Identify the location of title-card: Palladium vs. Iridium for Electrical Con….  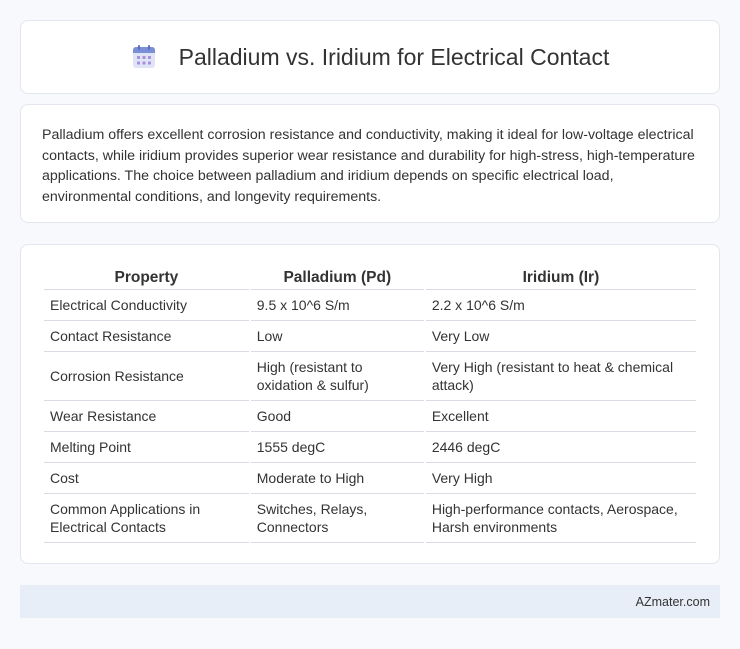
(370, 57).